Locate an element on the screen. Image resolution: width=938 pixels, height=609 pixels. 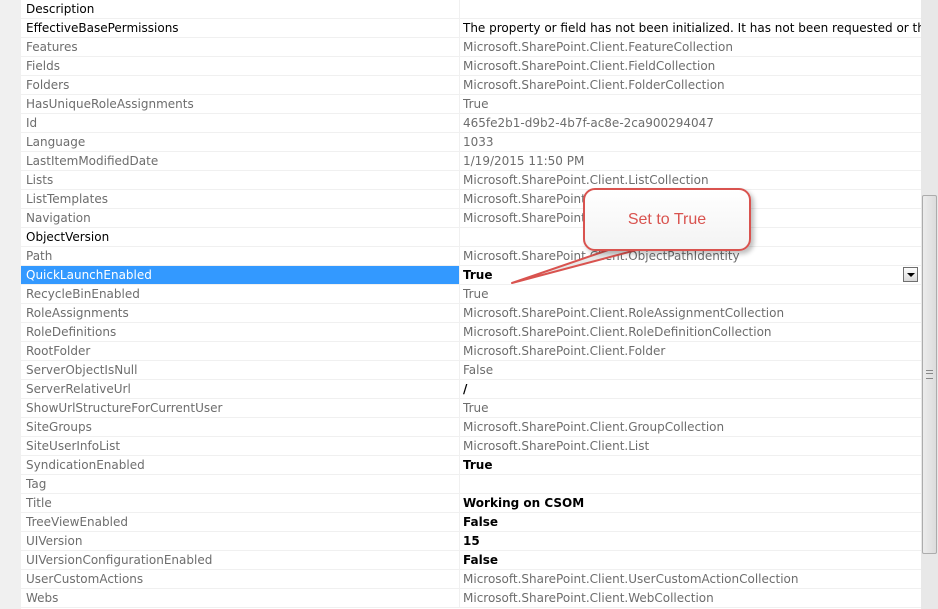
property-name: Features is located at coordinates (240, 47).